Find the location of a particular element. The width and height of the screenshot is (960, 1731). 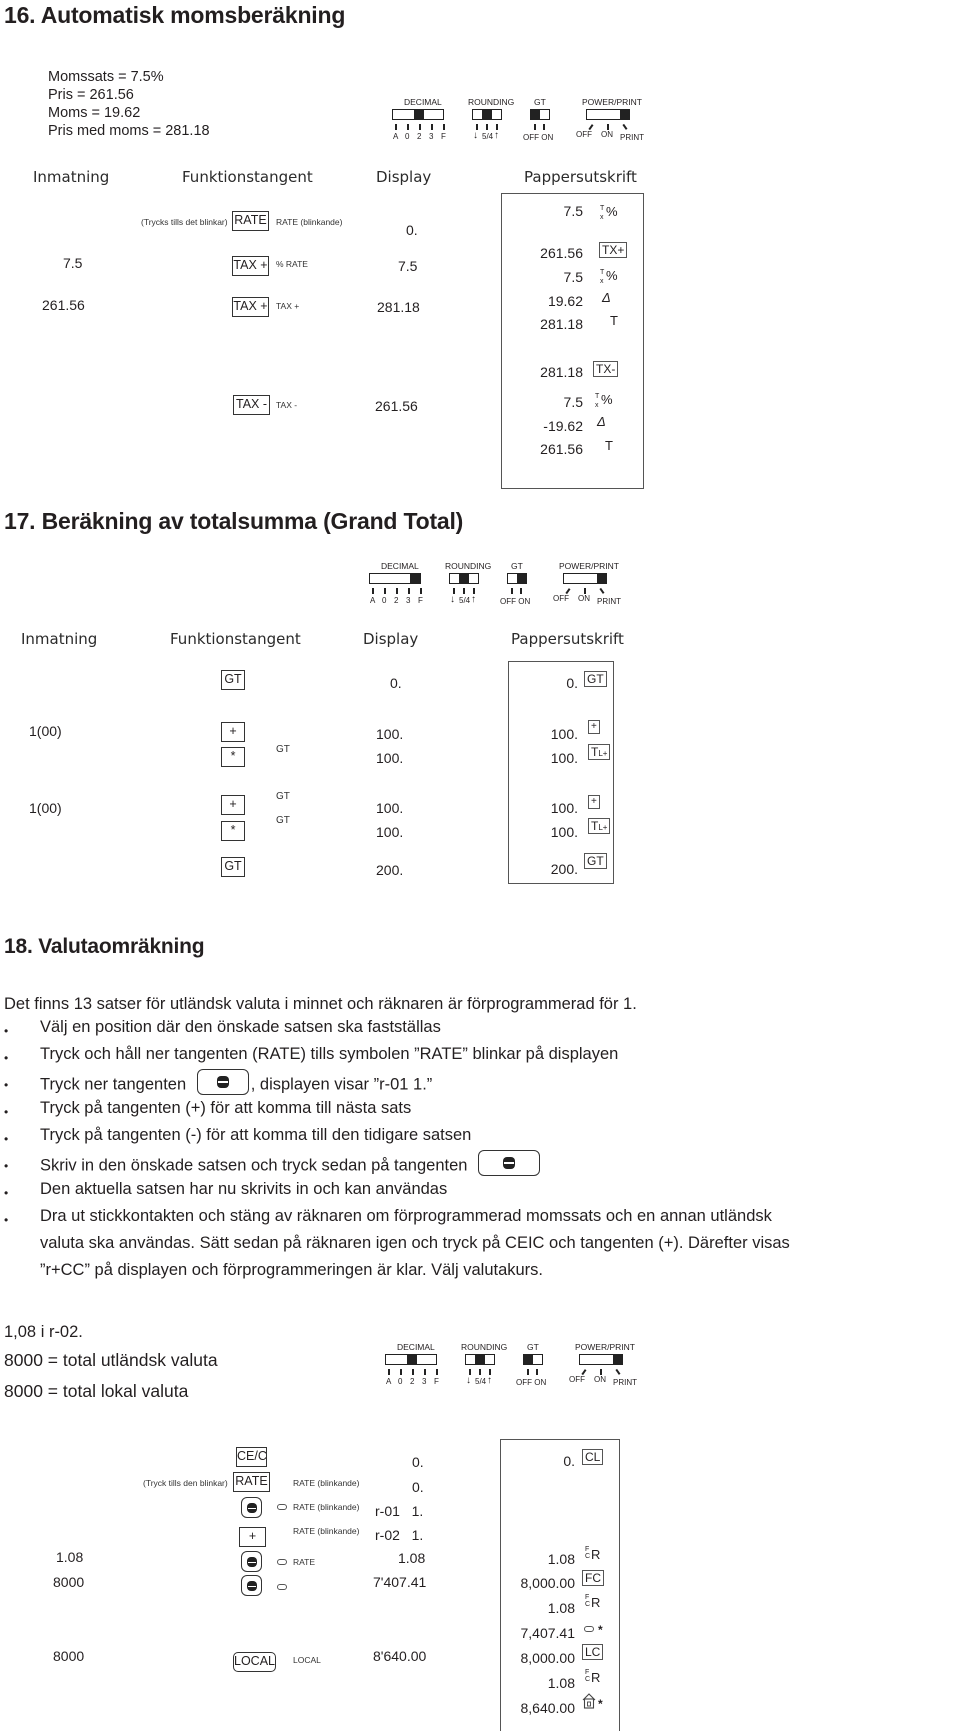

display-value: 7.5 is located at coordinates (408, 266).